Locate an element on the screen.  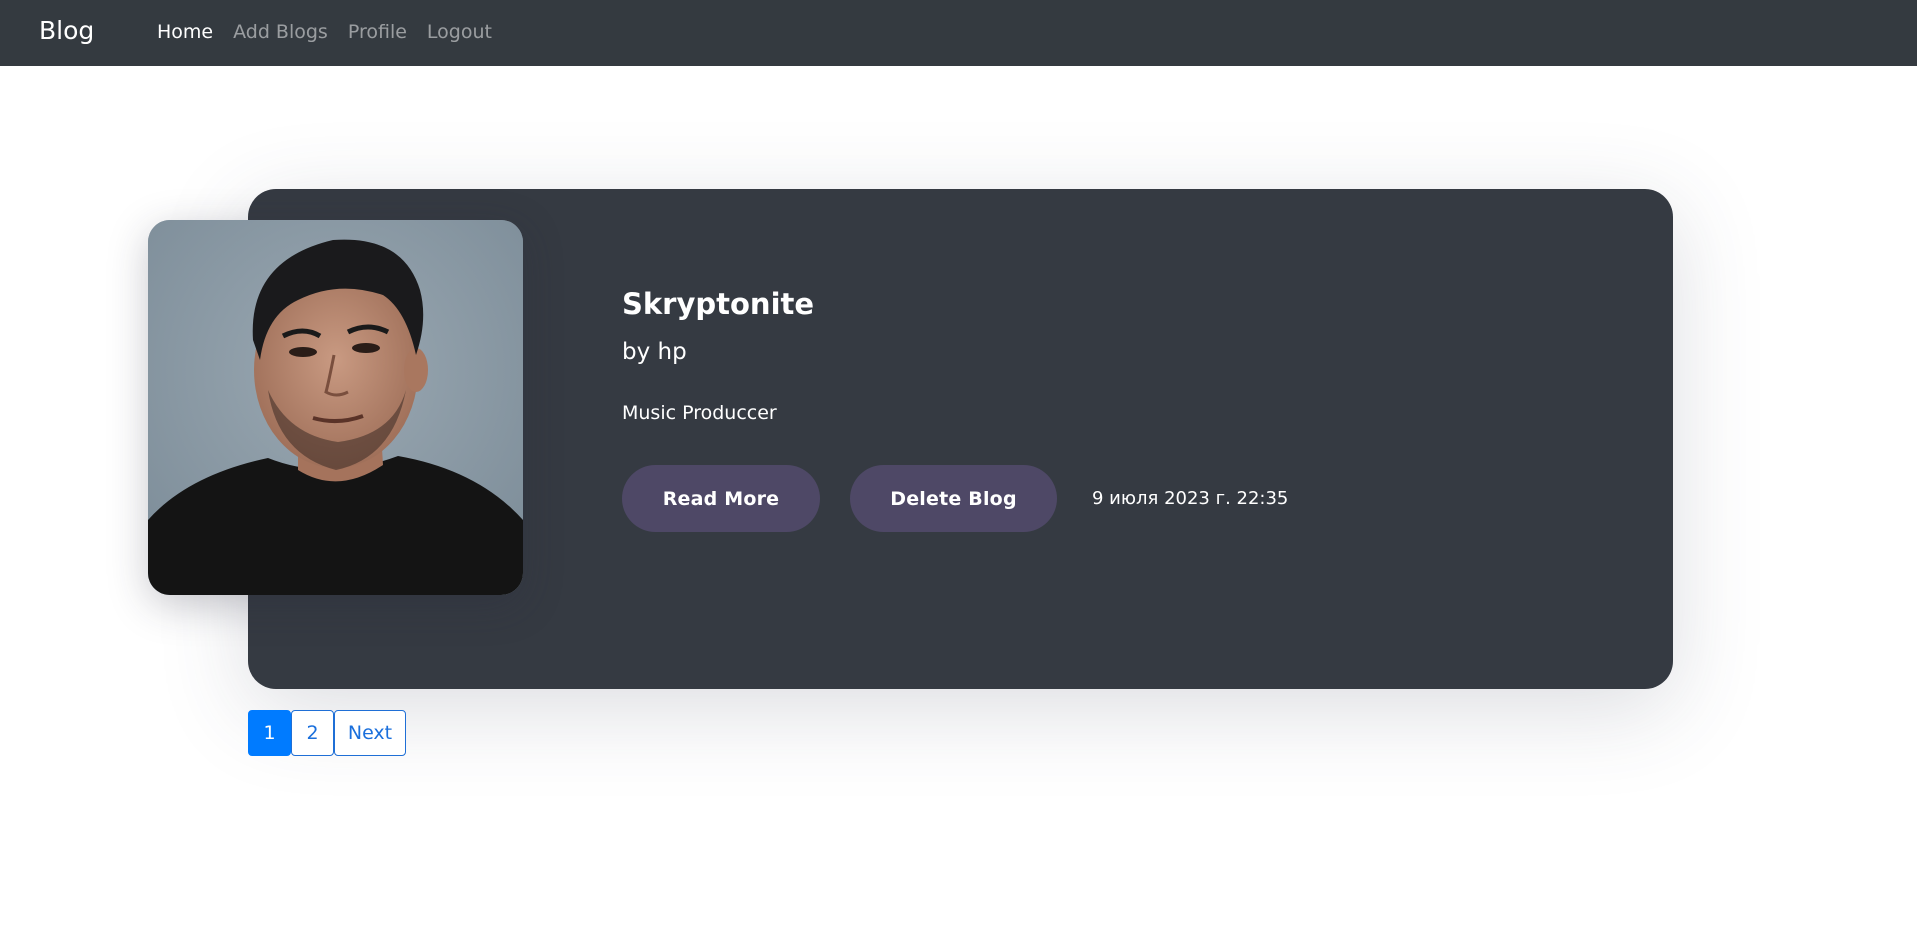
post-description: Music Produccer is located at coordinates (699, 413).